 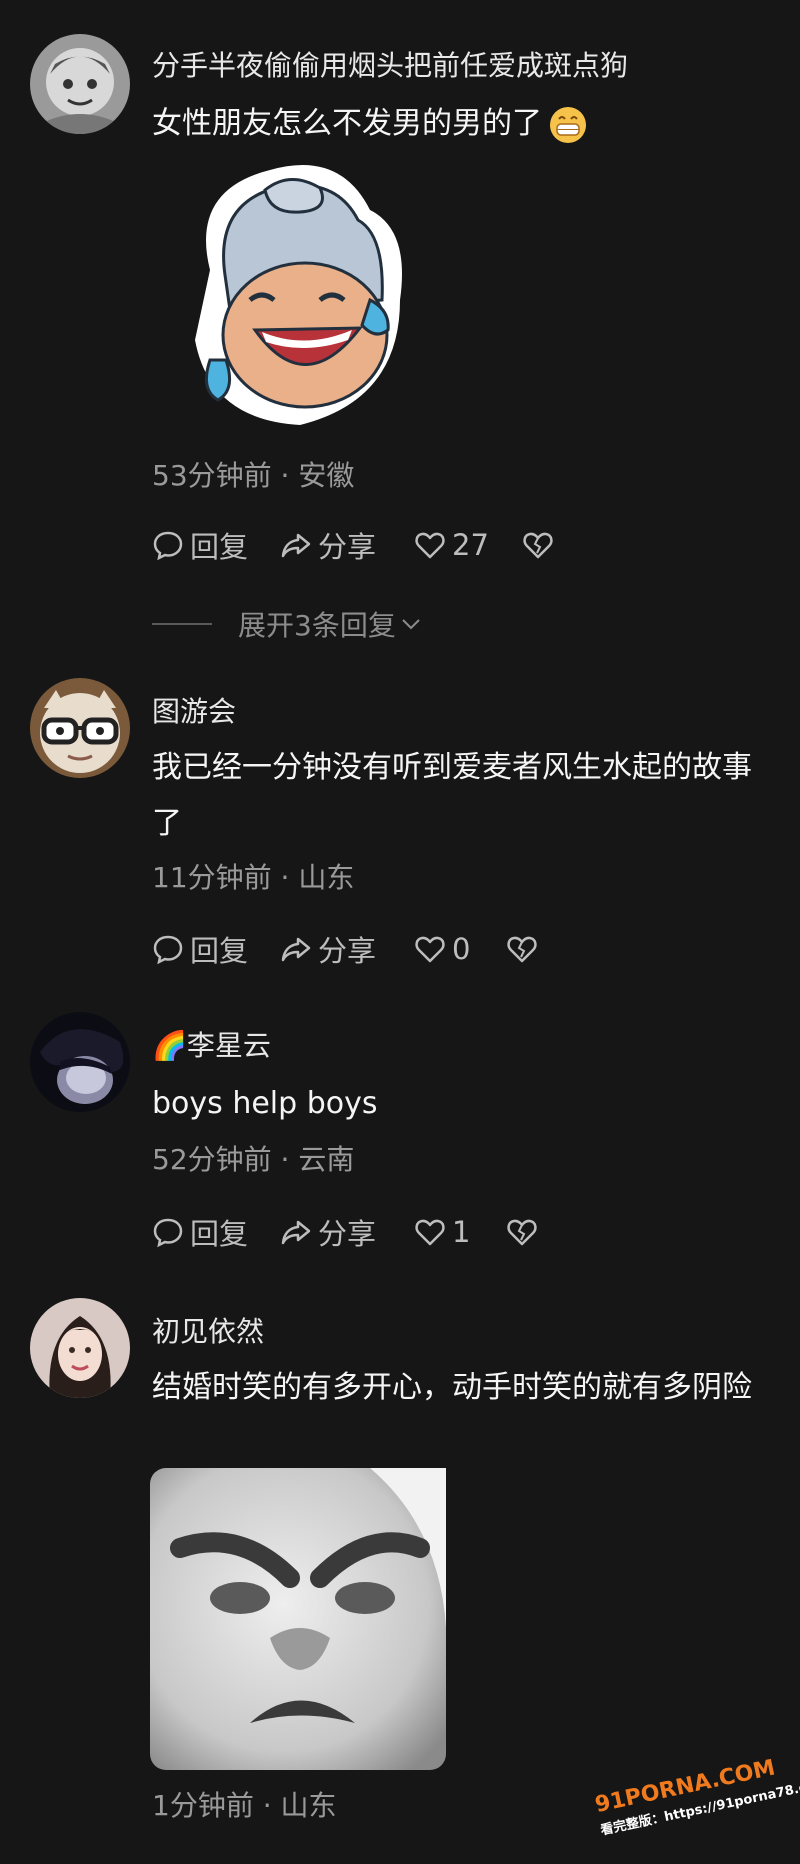 I want to click on watermark: 91PORNA.COM 看完整版：https://91porna78.com, so click(x=696, y=1807).